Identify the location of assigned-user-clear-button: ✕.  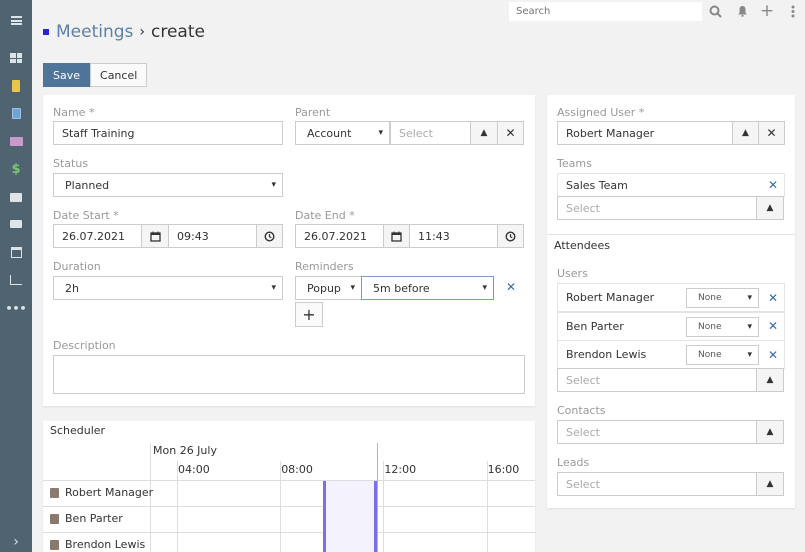
(771, 133).